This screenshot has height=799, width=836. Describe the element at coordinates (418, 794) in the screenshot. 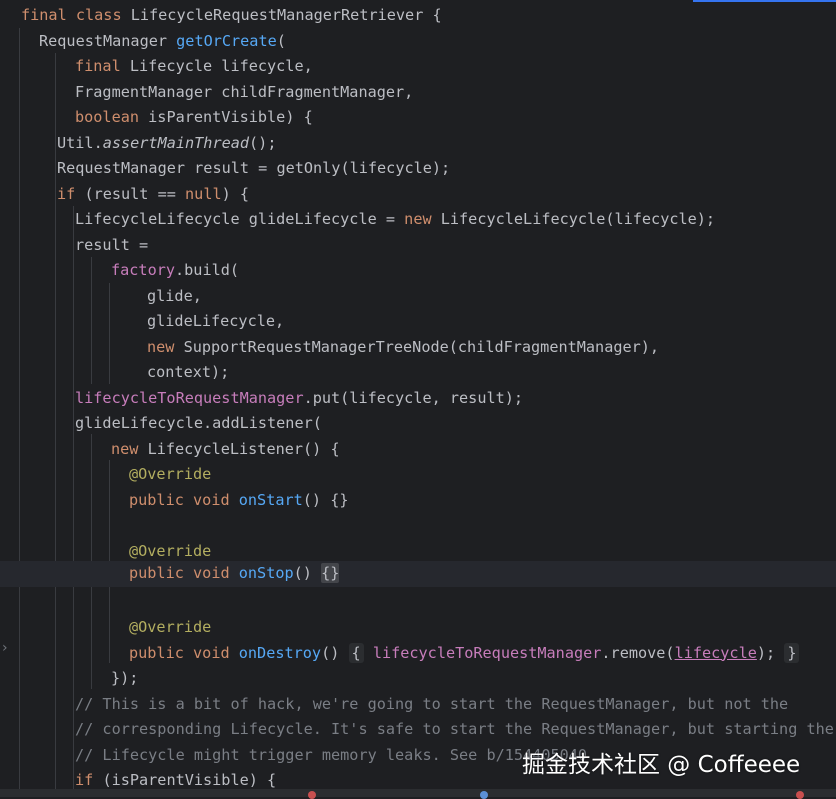

I see `status-bar` at that location.